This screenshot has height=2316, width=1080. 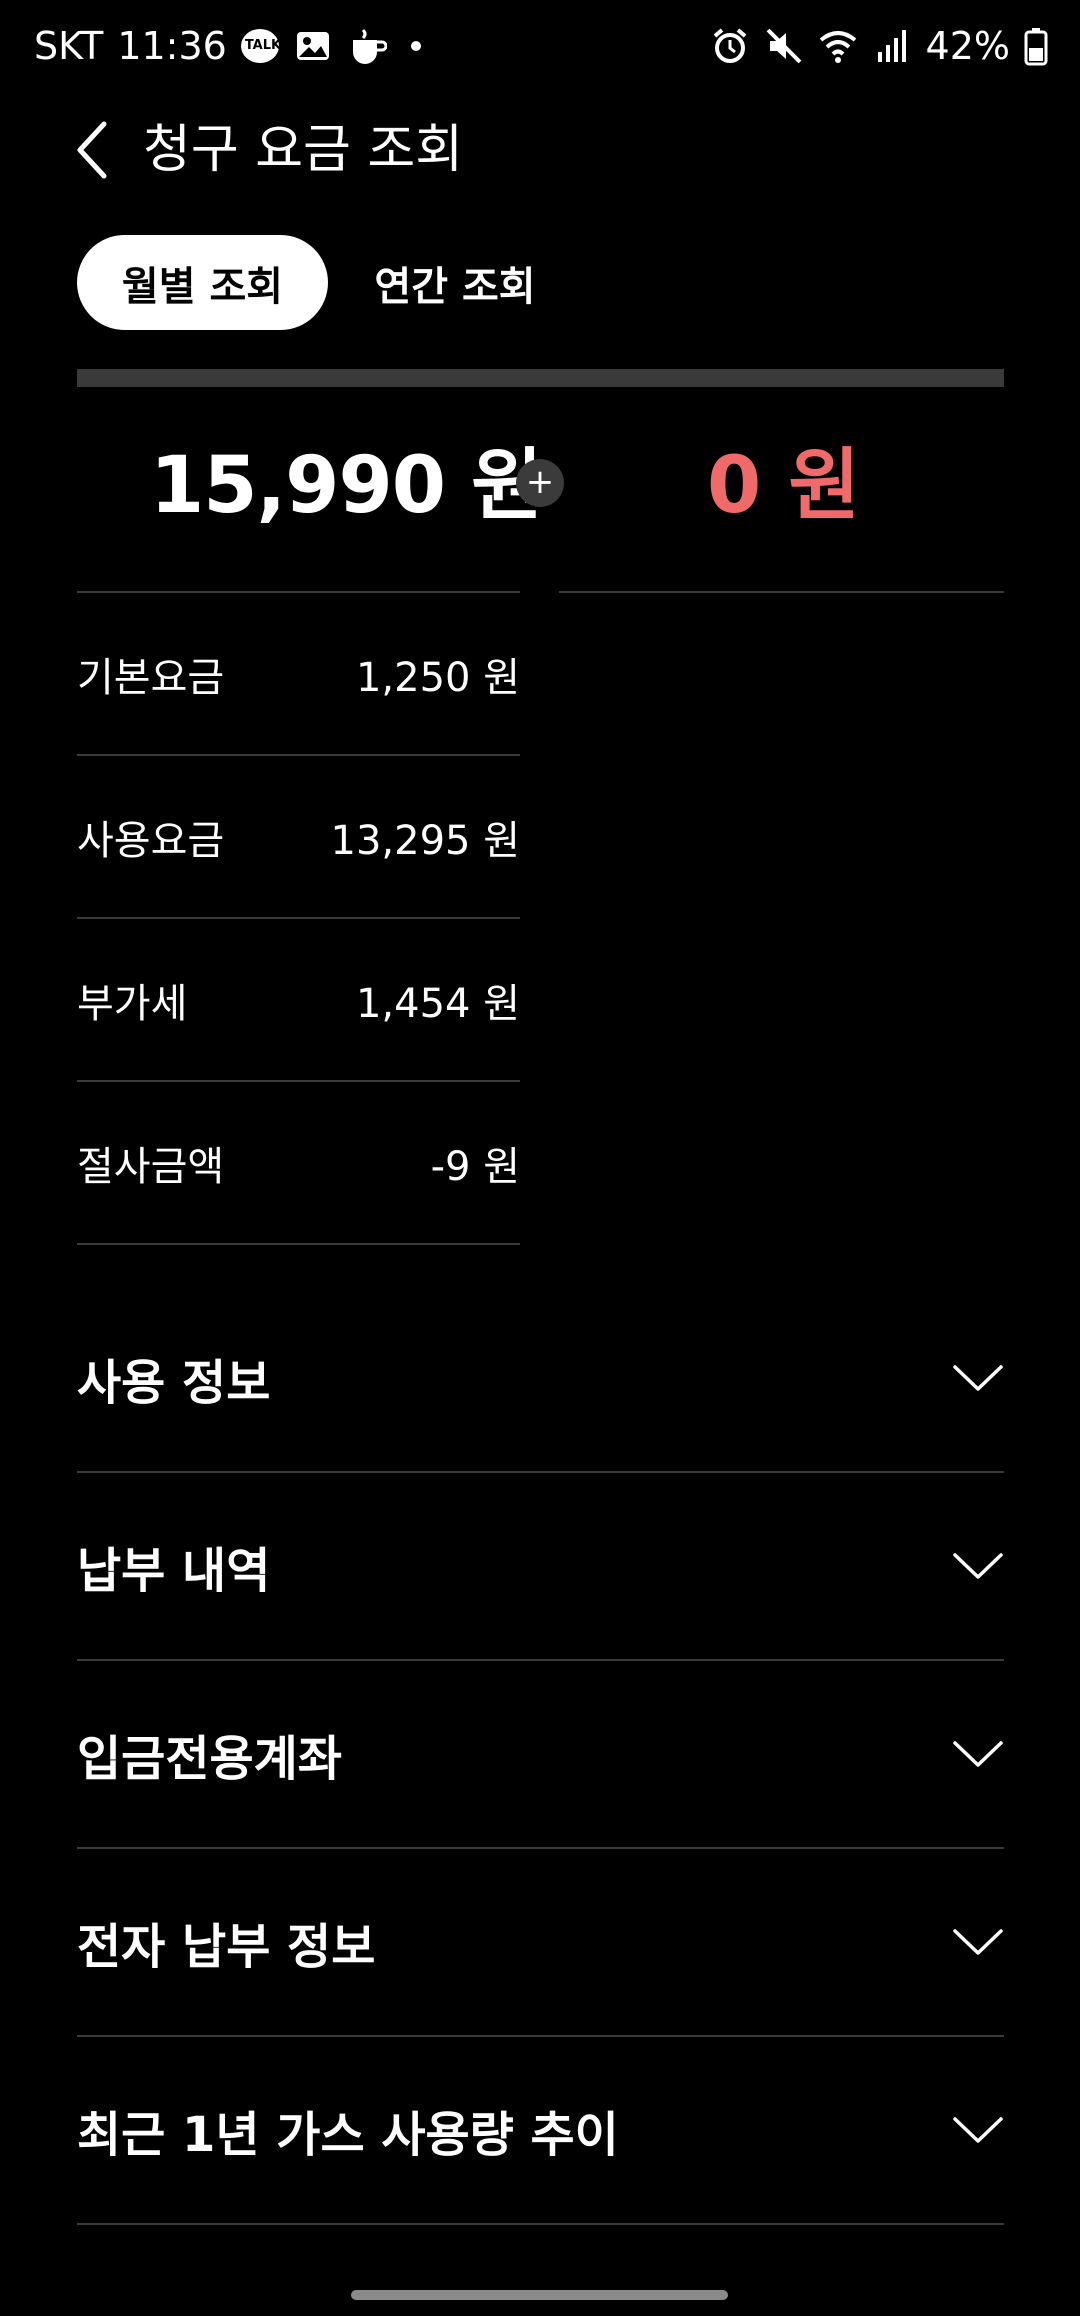 I want to click on page-title: 청구 요금 조회, so click(x=303, y=150).